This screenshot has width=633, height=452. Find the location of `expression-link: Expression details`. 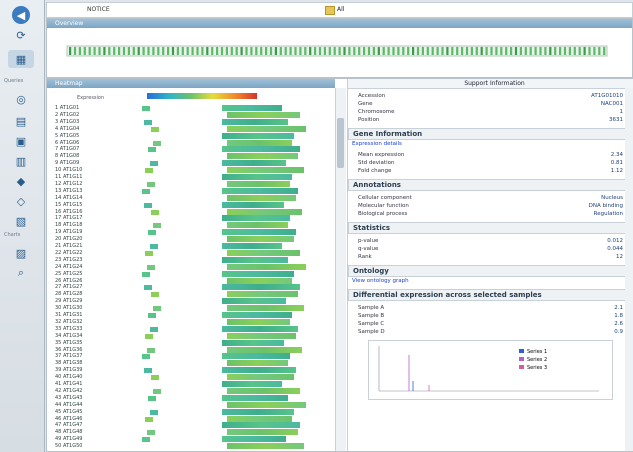

expression-link: Expression details is located at coordinates (377, 144).